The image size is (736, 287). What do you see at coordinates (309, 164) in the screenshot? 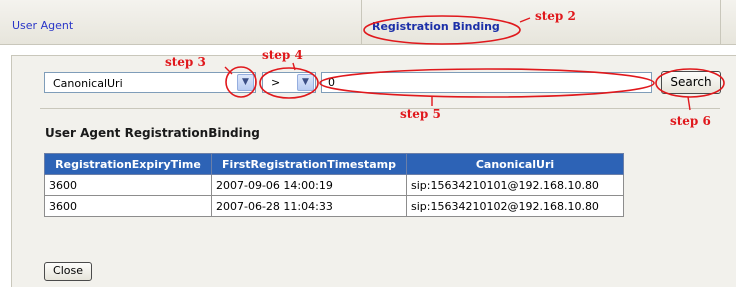
I see `column-header: FirstRegistrationTimestamp` at bounding box center [309, 164].